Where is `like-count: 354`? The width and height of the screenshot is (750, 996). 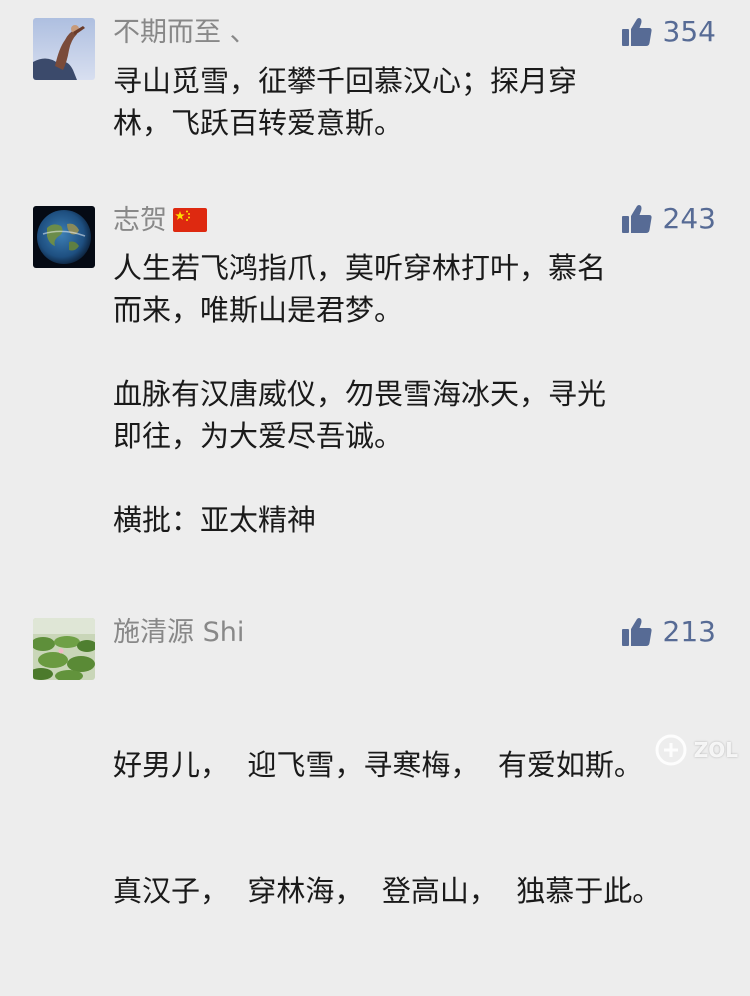 like-count: 354 is located at coordinates (689, 31).